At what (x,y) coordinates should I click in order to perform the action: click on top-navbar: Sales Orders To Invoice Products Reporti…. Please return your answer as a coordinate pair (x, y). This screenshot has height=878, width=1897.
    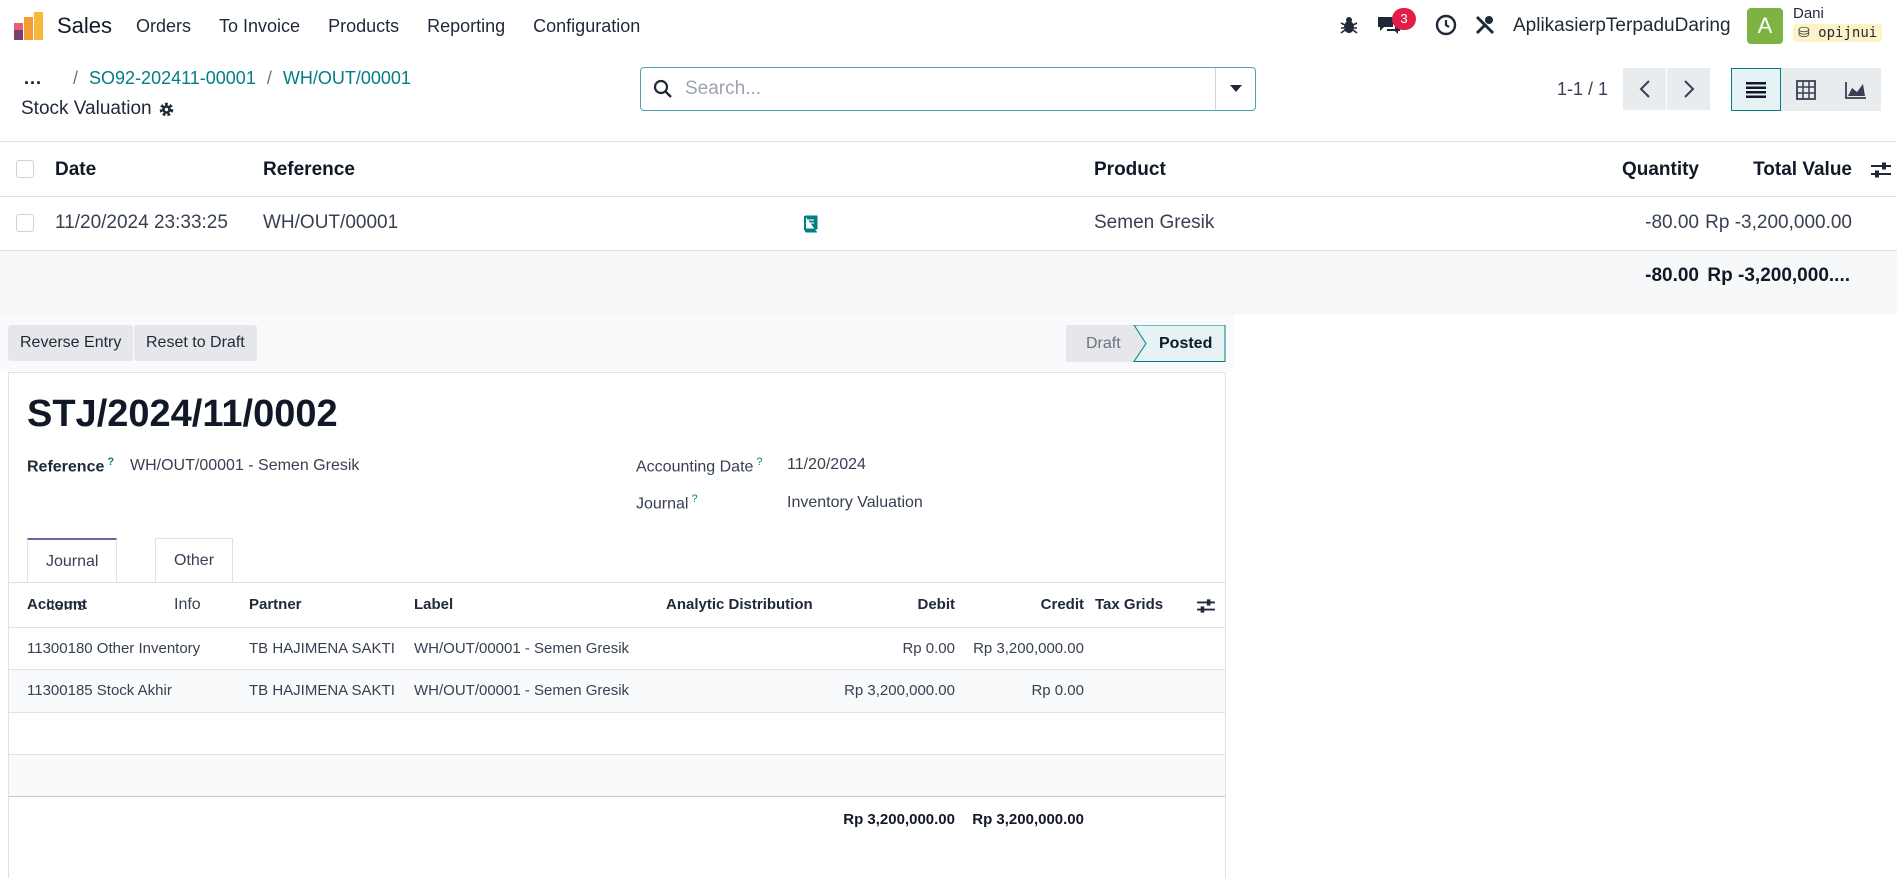
    Looking at the image, I should click on (948, 26).